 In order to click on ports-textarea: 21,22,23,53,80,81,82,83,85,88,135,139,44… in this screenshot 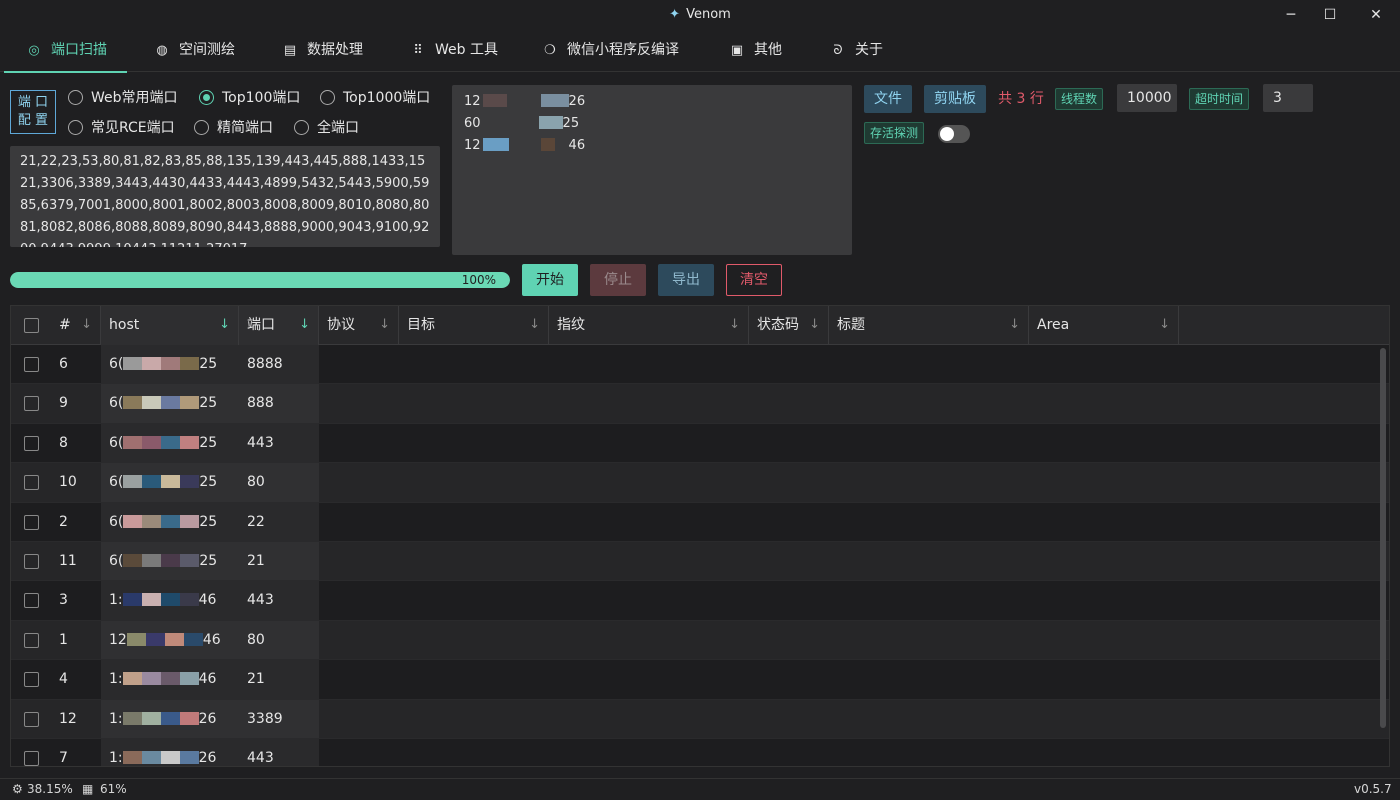, I will do `click(225, 196)`.